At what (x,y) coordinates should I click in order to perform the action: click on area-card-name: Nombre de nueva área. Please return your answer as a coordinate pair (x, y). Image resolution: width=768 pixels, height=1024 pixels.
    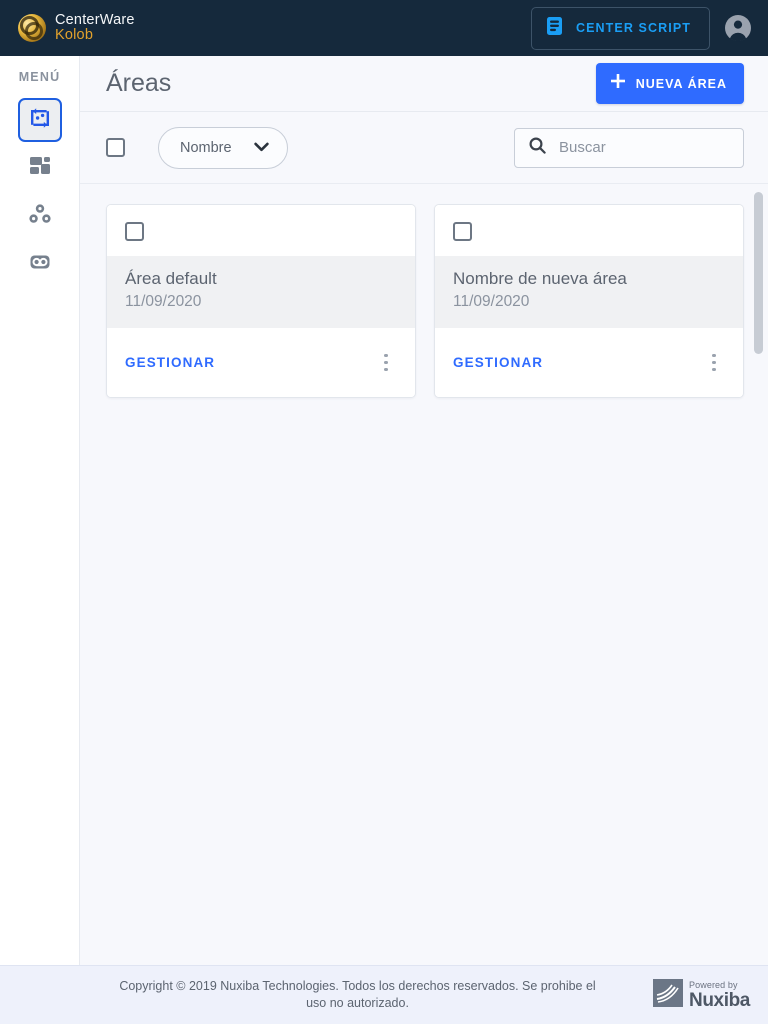
    Looking at the image, I should click on (540, 278).